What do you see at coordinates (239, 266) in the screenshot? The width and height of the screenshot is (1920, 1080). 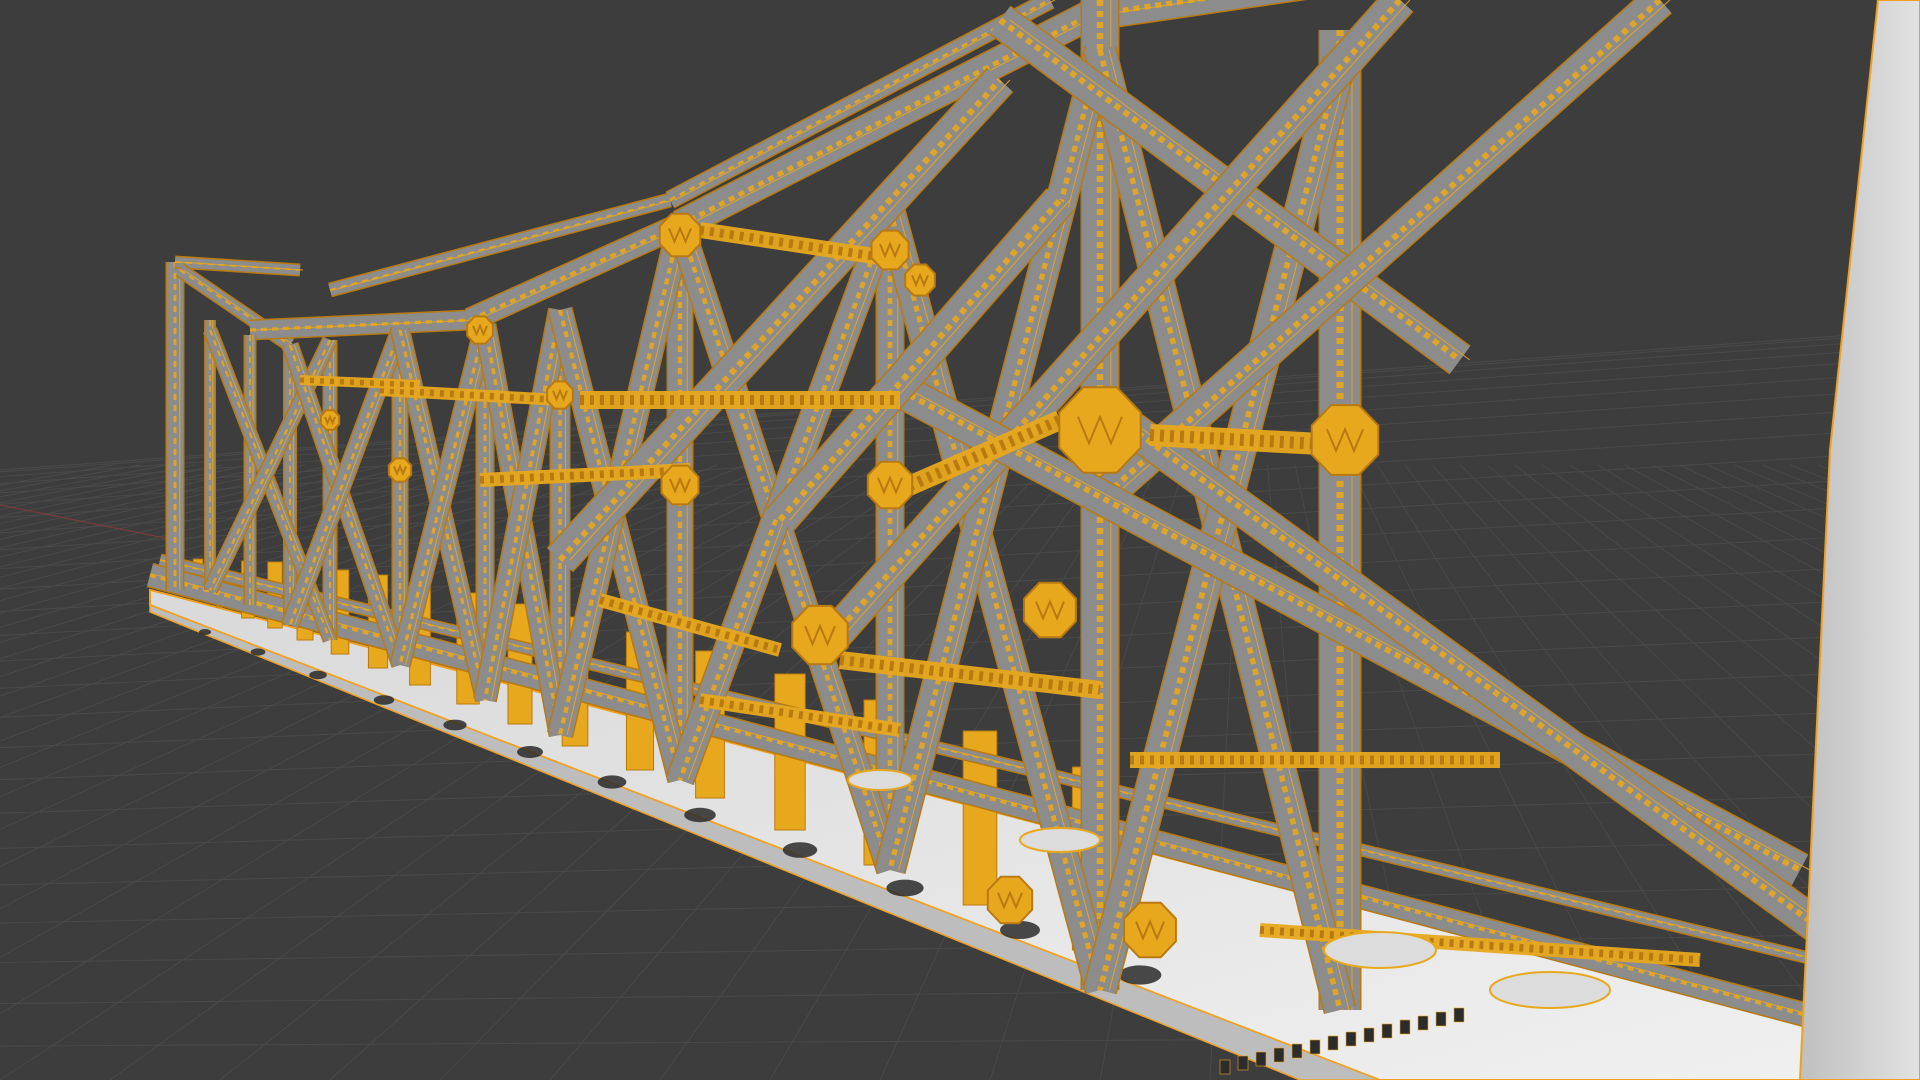 I see `end-top-beam` at bounding box center [239, 266].